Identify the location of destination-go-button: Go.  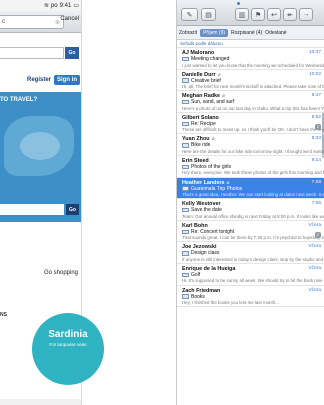
(72, 209).